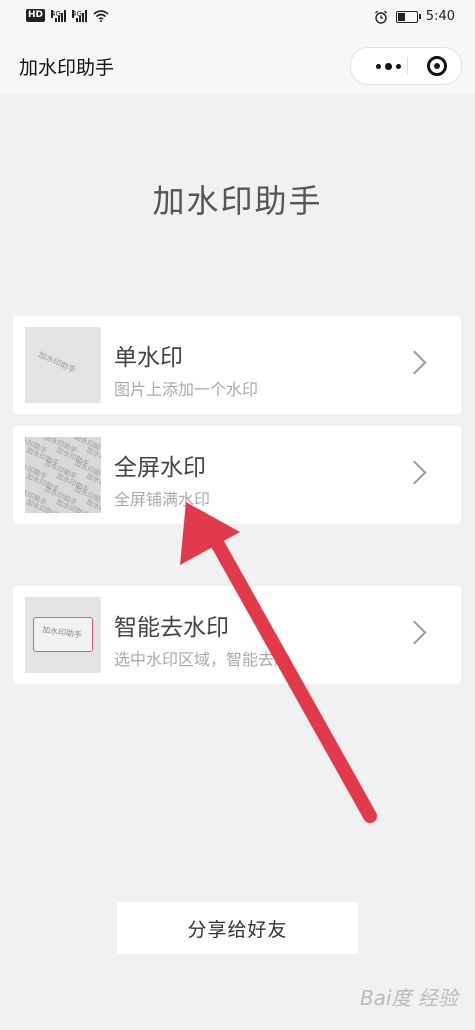  I want to click on status-left: HD 4G 4G, so click(67, 15).